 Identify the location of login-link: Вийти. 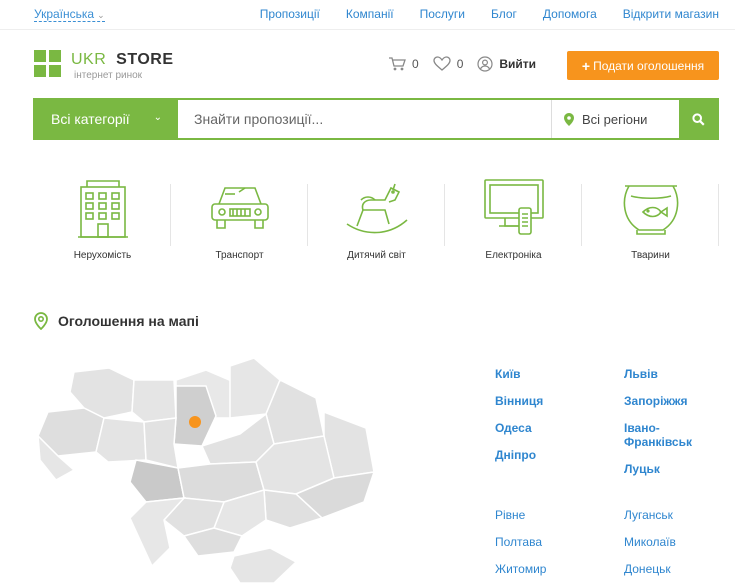
(506, 64).